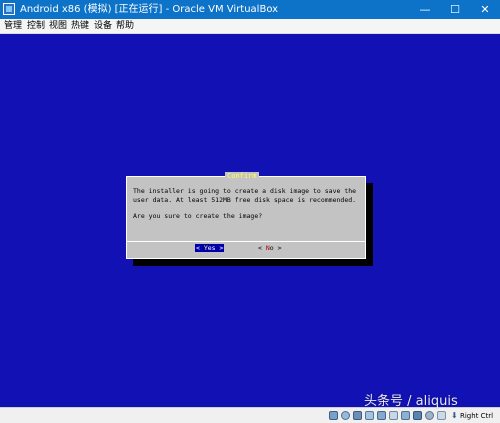 This screenshot has height=423, width=500. Describe the element at coordinates (454, 415) in the screenshot. I see `host-key-arrow-icon: ⬇` at that location.